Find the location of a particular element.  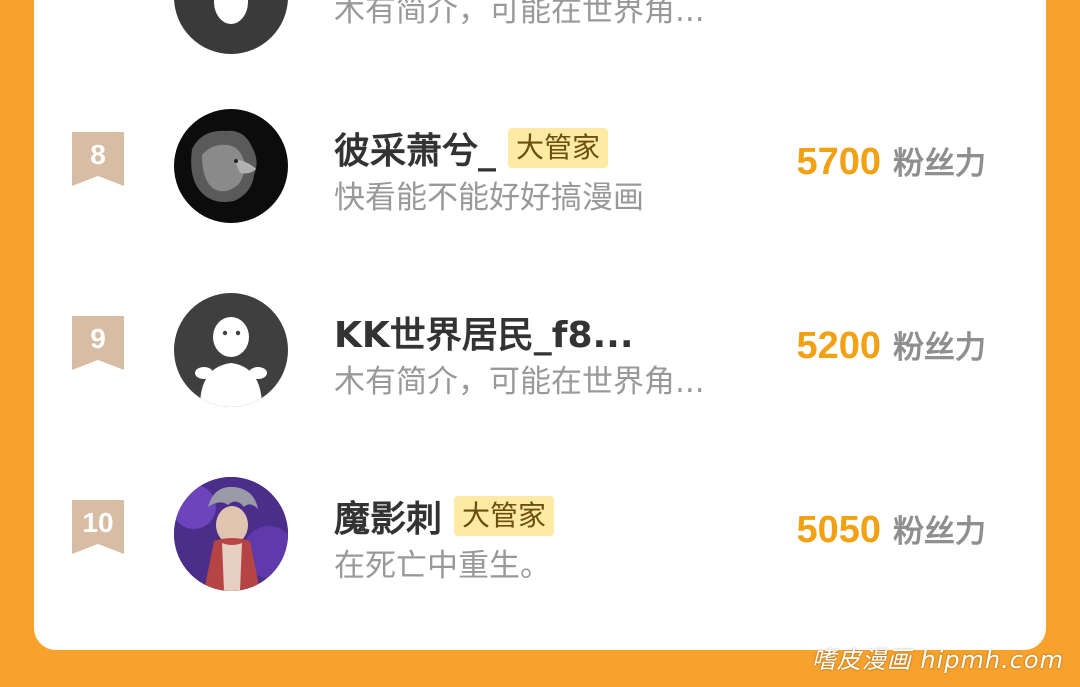

user-bio: 在死亡中重生。 is located at coordinates (442, 566).